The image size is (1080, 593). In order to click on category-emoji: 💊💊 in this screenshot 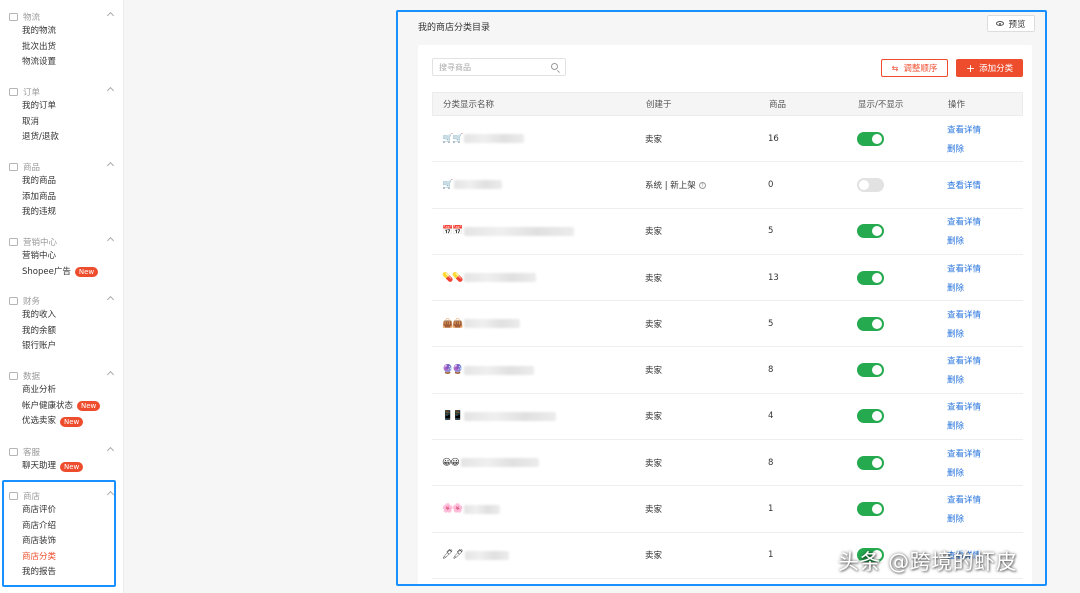, I will do `click(452, 277)`.